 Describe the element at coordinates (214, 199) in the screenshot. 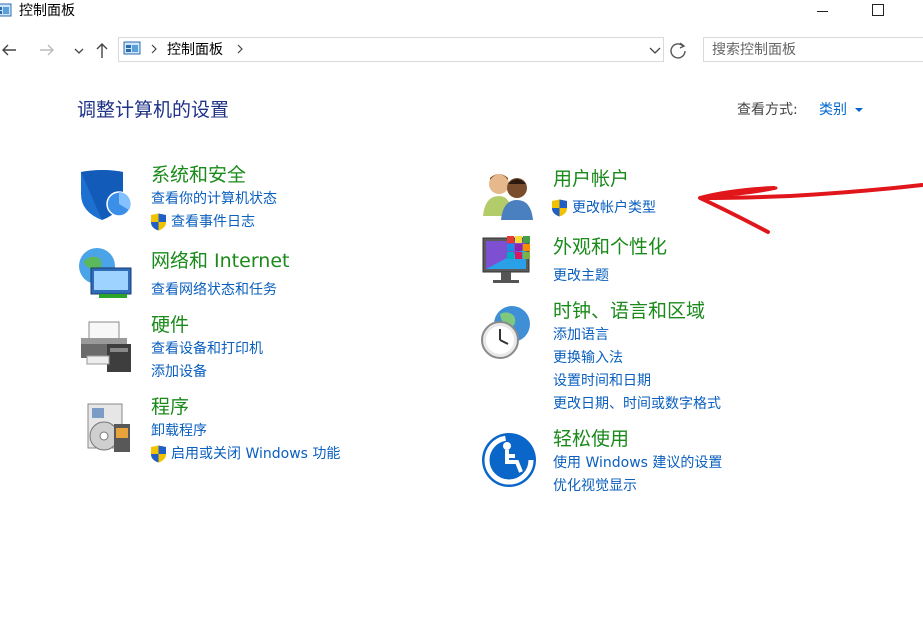

I see `link-view-computer-status: 查看你的计算机状态` at that location.